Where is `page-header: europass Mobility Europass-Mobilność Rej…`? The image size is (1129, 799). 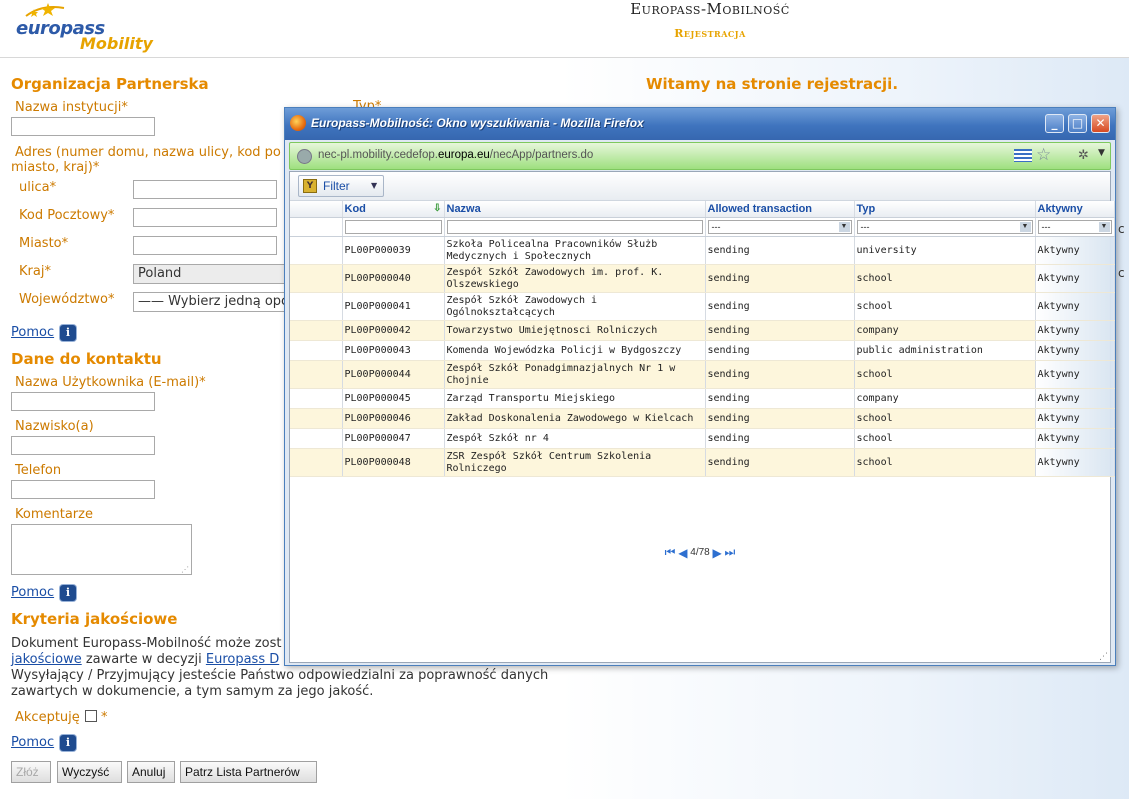 page-header: europass Mobility Europass-Mobilność Rej… is located at coordinates (564, 29).